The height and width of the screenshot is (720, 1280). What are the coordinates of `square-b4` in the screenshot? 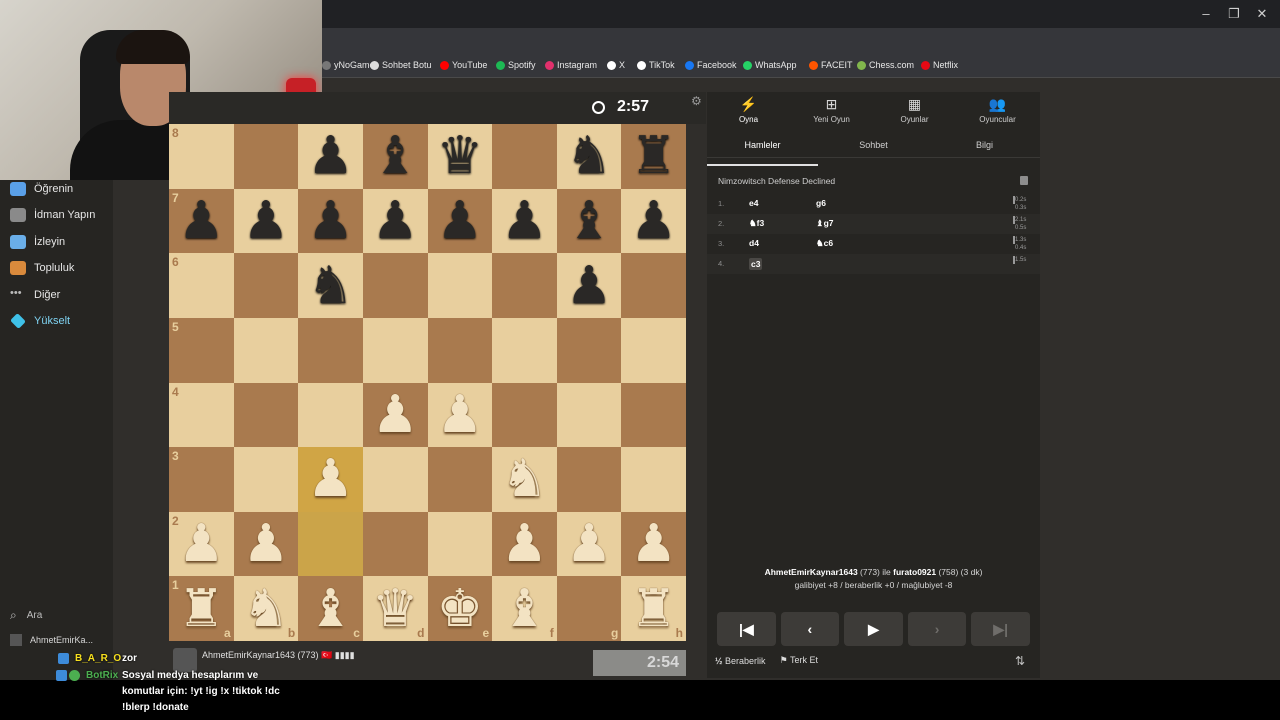 It's located at (266, 415).